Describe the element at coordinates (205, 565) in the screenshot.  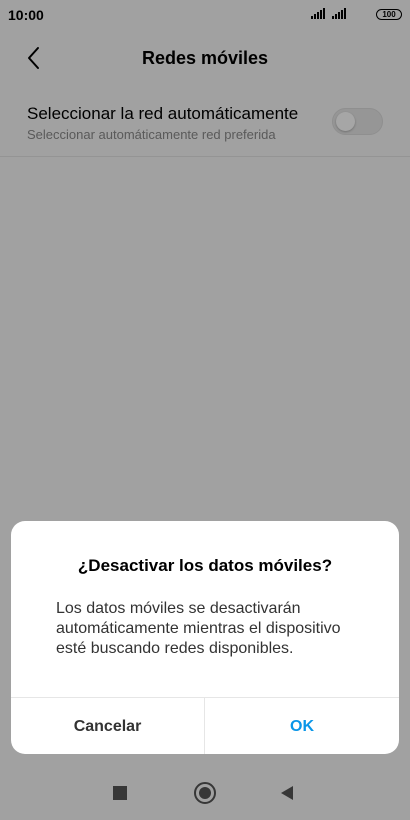
I see `dialog-title: ¿Desactivar los datos móviles?` at that location.